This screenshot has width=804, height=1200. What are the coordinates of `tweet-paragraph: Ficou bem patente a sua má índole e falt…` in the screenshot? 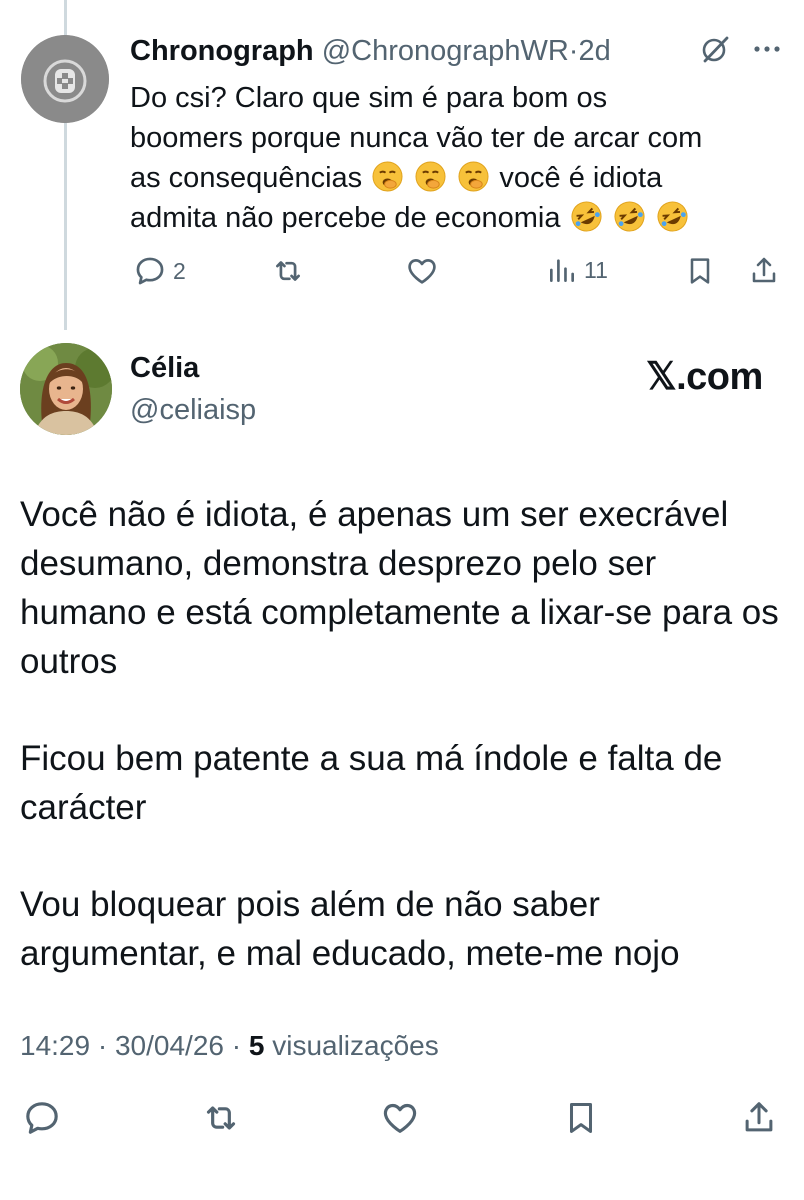 It's located at (371, 783).